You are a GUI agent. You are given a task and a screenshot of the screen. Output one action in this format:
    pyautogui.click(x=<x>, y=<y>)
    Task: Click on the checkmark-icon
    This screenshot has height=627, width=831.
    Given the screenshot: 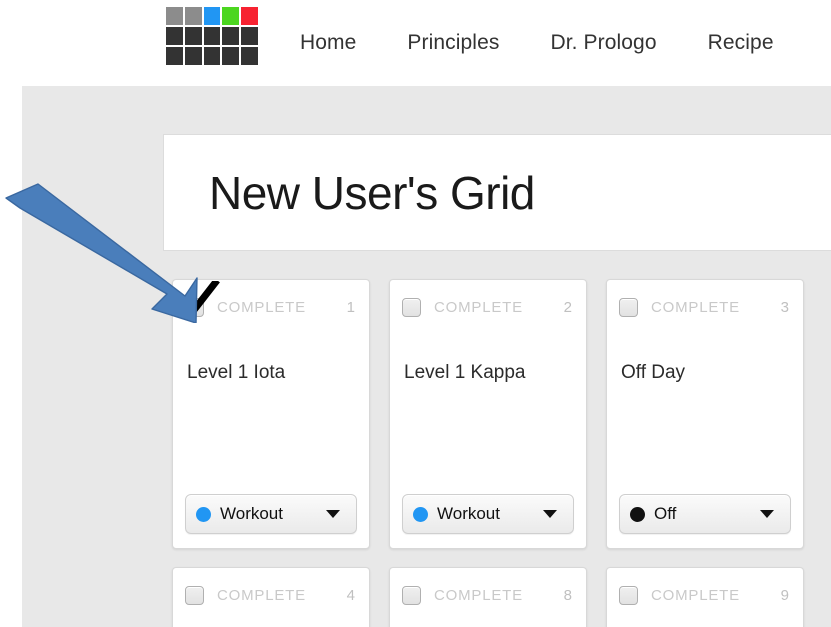 What is the action you would take?
    pyautogui.click(x=200, y=297)
    